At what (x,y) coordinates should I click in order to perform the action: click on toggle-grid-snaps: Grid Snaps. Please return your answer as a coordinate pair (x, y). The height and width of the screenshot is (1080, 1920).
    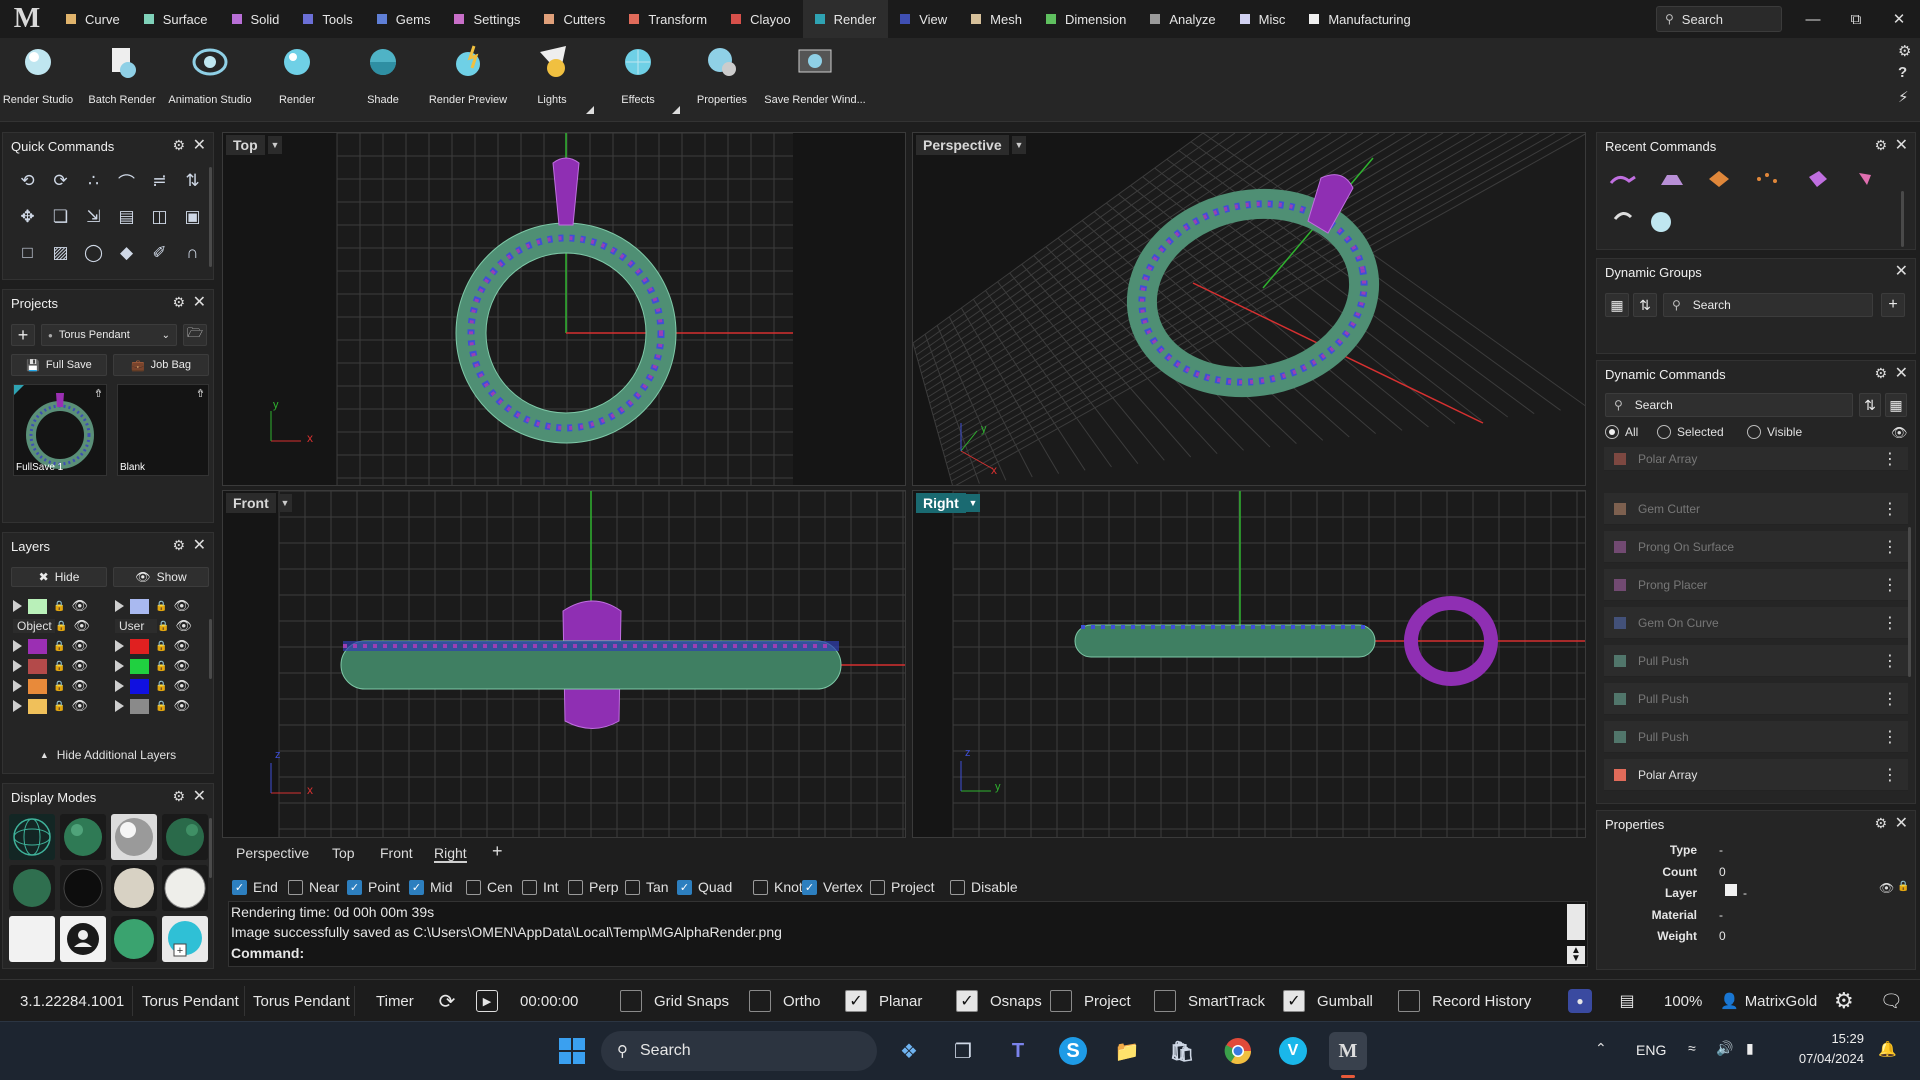
    Looking at the image, I should click on (674, 1001).